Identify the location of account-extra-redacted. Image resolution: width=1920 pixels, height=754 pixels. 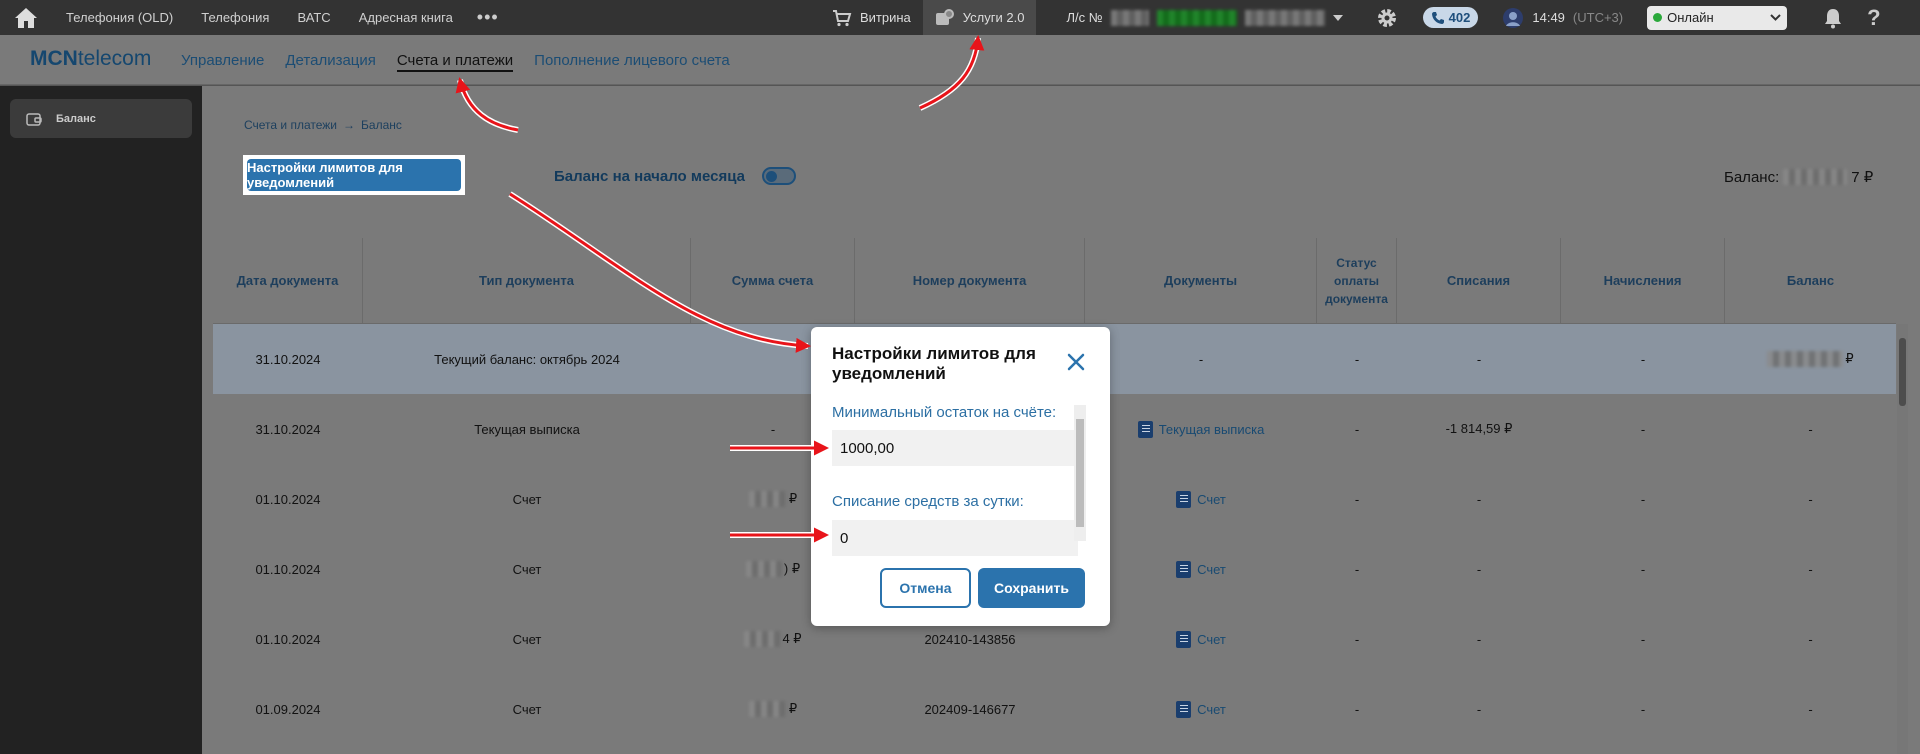
(1284, 17).